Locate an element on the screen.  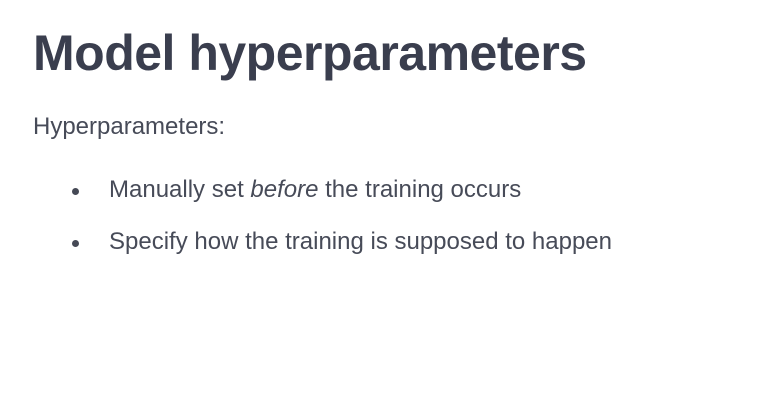
bullet-text: Manually set before the training occurs is located at coordinates (315, 190).